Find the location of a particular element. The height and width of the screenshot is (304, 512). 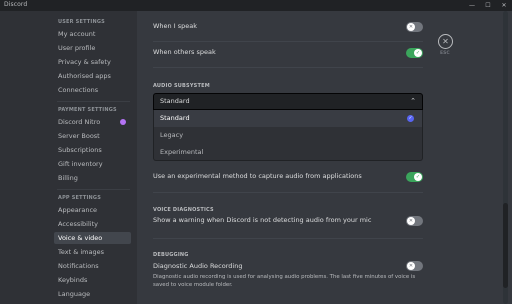

option-legacy: Legacy is located at coordinates (288, 135).